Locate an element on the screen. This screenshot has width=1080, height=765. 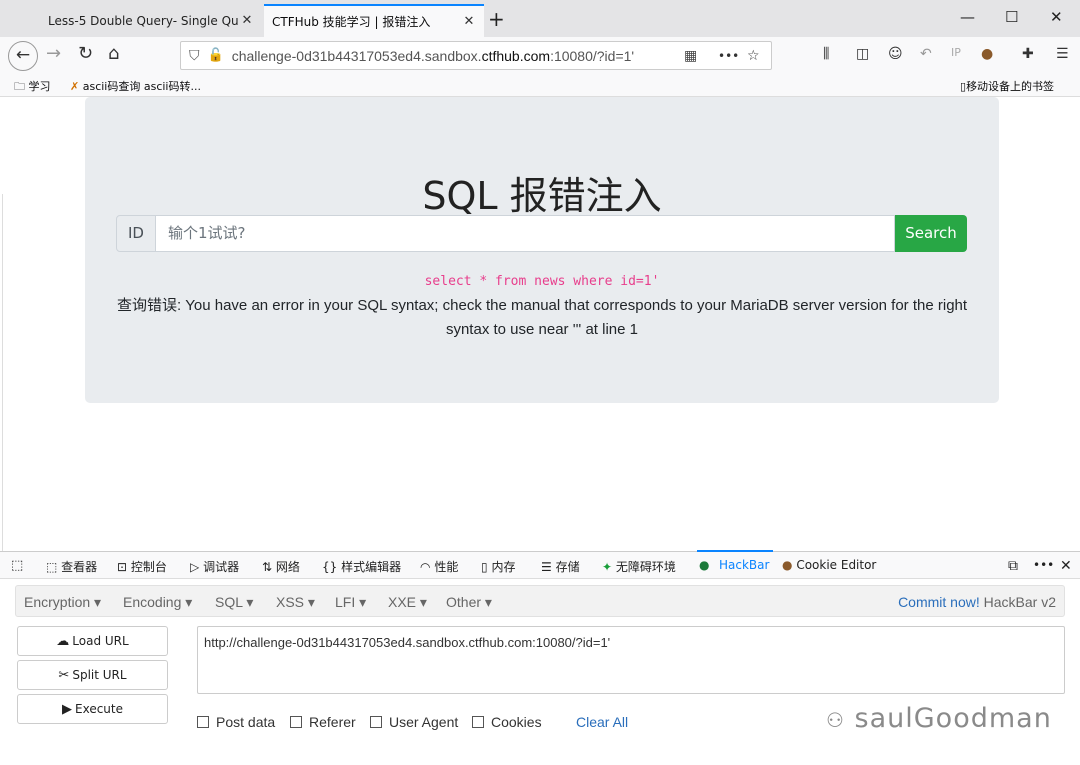
watermark-text: saulGoodman is located at coordinates (953, 718).